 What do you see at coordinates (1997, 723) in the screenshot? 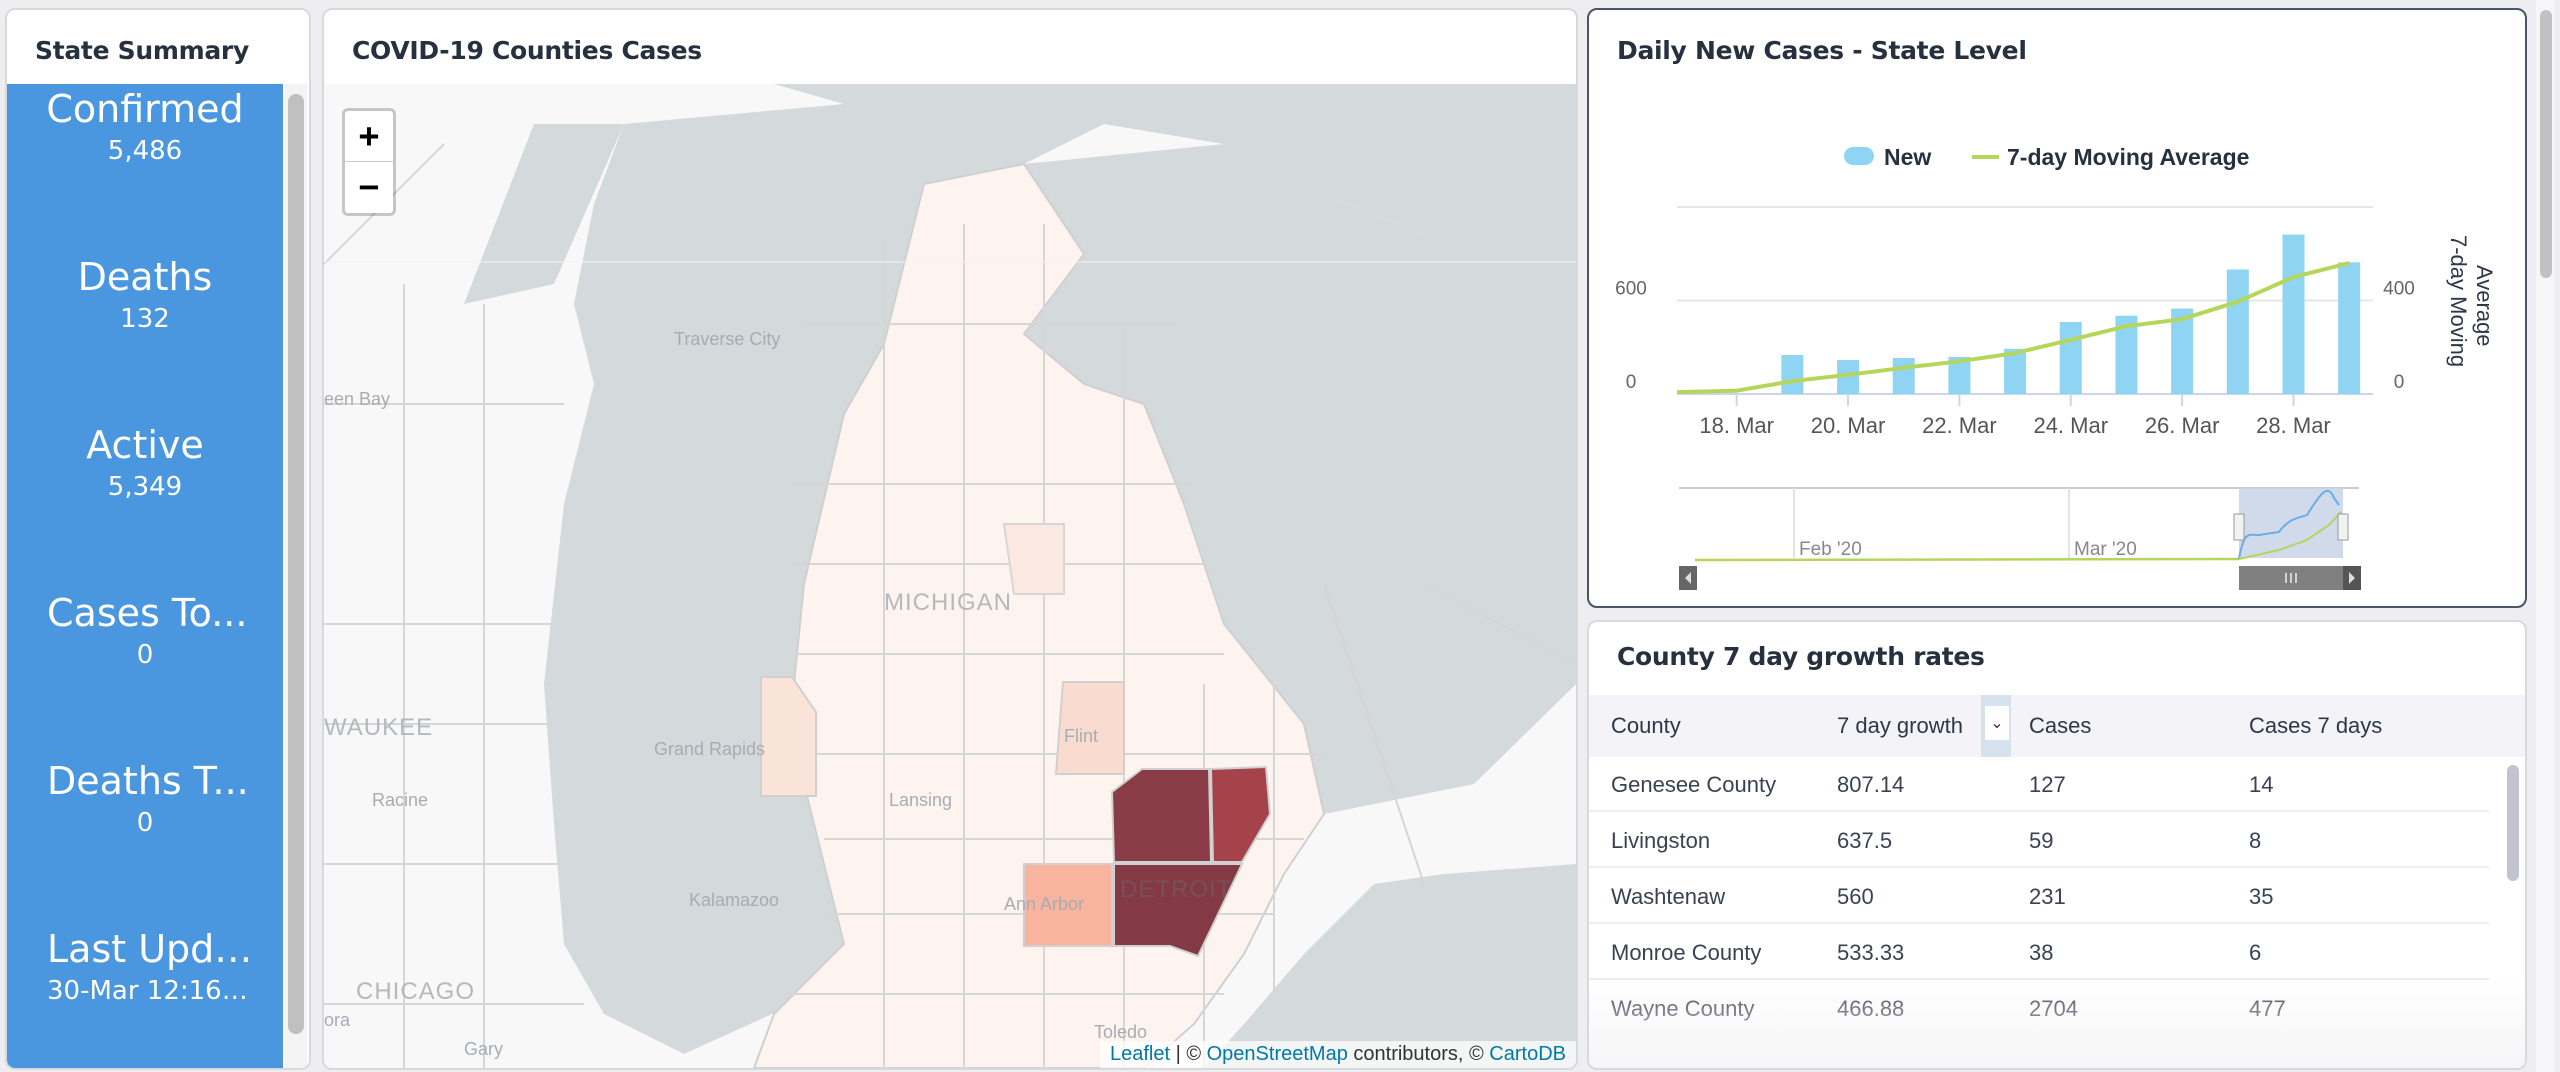
I see `sort-menu-button: ⌄` at bounding box center [1997, 723].